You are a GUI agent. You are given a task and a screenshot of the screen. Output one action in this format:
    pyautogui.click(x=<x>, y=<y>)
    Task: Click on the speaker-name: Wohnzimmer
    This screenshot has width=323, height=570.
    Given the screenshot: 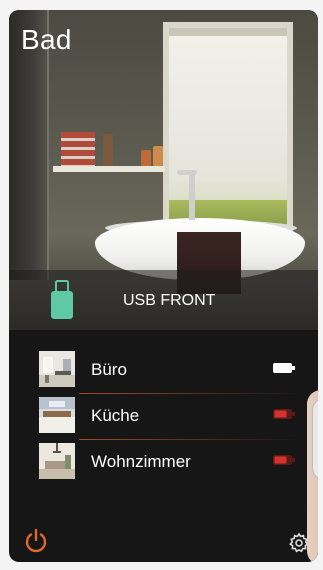 What is the action you would take?
    pyautogui.click(x=141, y=461)
    